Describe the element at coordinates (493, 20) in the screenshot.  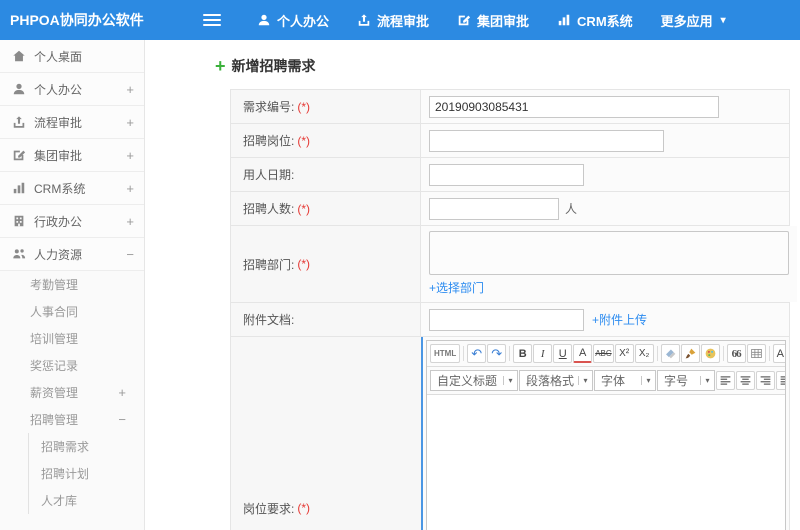
I see `nav-group-approval: 集团审批` at that location.